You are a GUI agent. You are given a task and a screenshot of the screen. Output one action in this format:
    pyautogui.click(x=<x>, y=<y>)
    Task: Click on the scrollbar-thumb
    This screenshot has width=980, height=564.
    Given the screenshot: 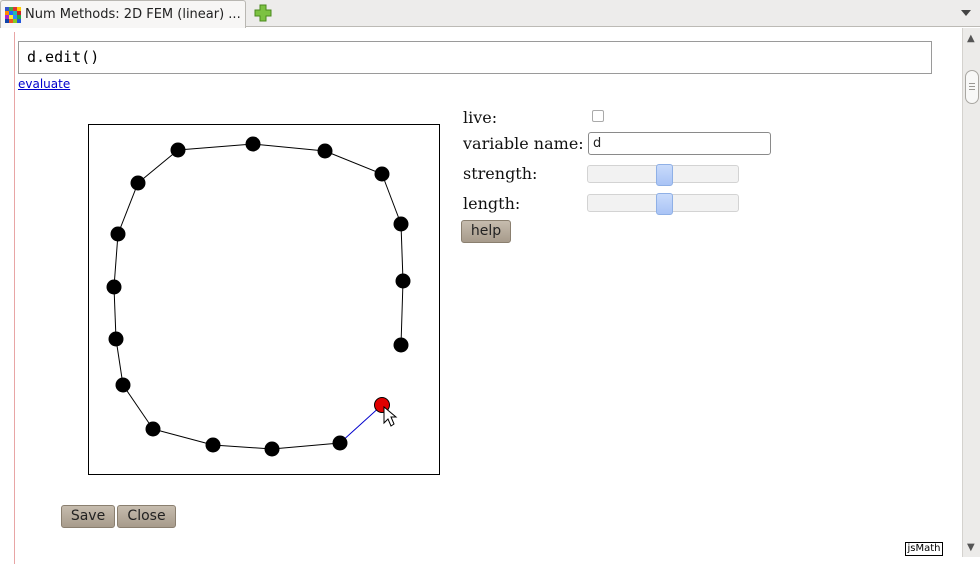 What is the action you would take?
    pyautogui.click(x=972, y=87)
    